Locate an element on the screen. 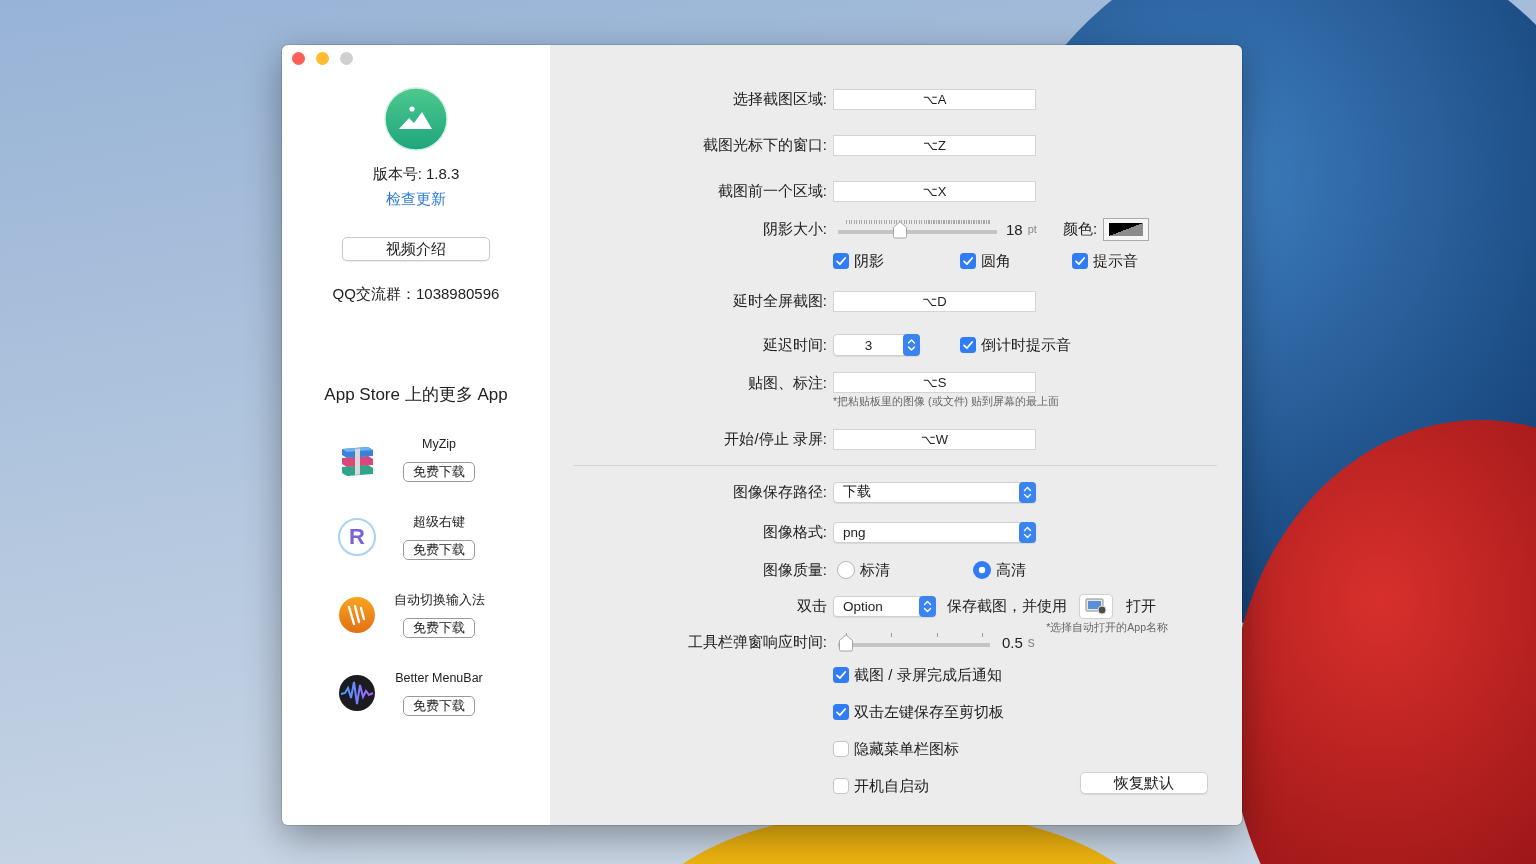  checkbox-label: 隐藏菜单栏图标 is located at coordinates (906, 748).